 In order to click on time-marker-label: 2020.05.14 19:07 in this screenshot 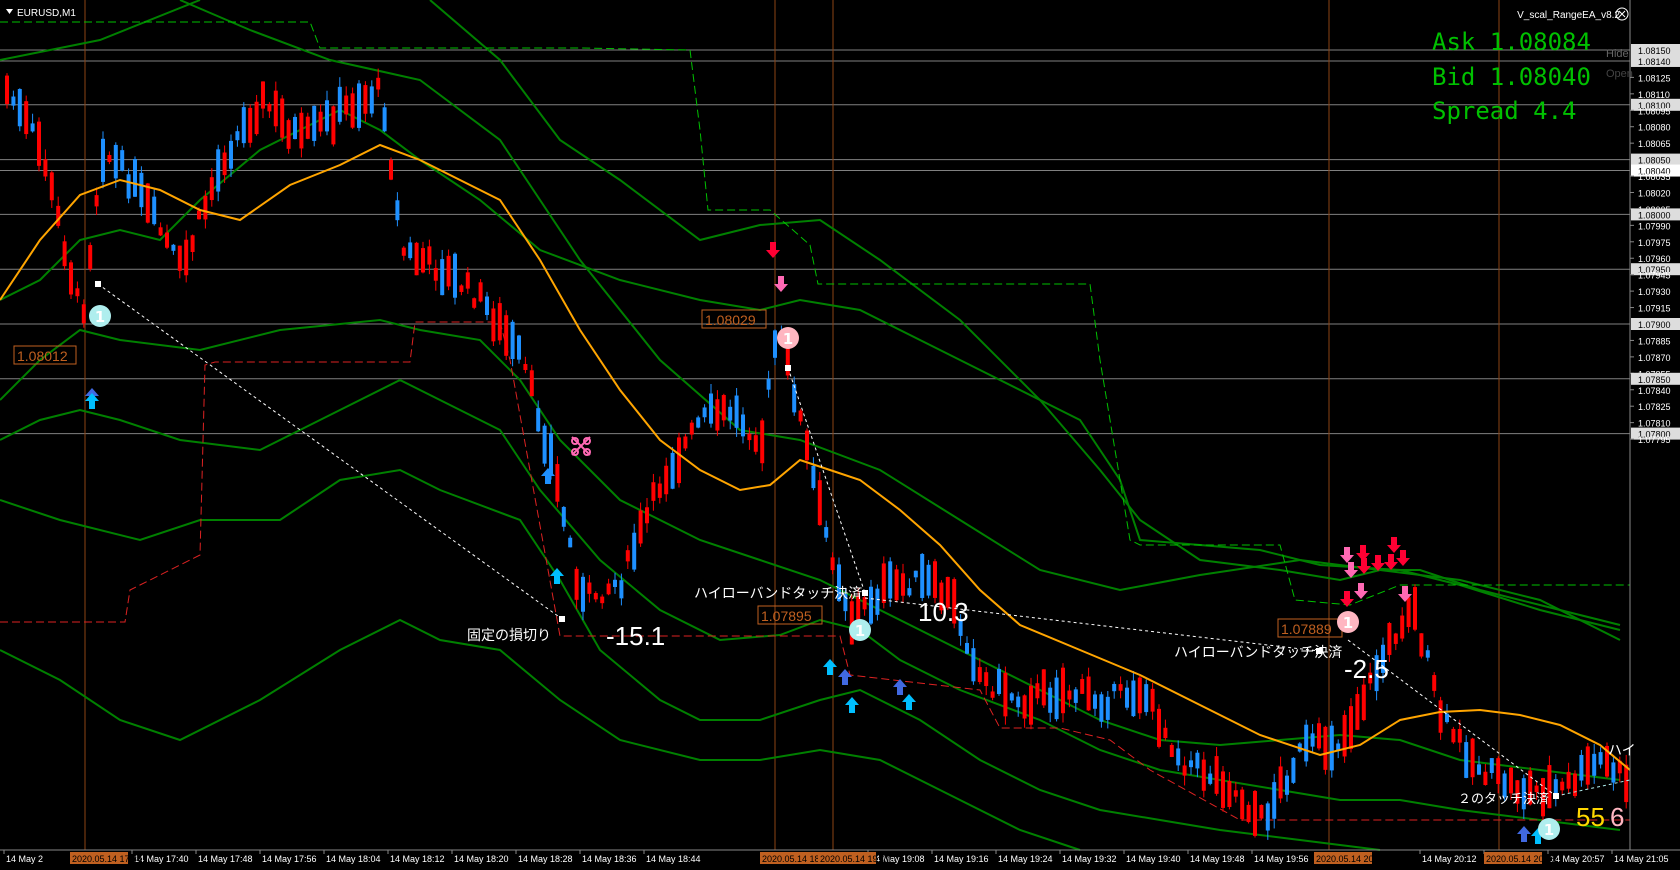, I will do `click(855, 859)`.